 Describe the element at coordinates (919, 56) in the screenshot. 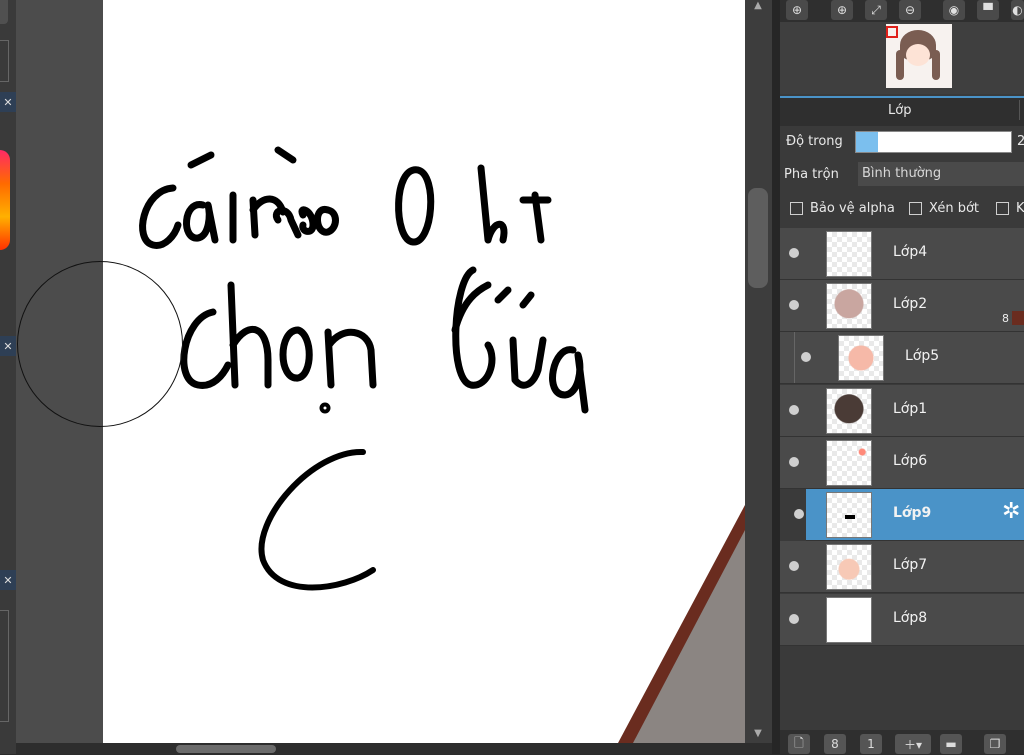

I see `navigator-preview` at that location.